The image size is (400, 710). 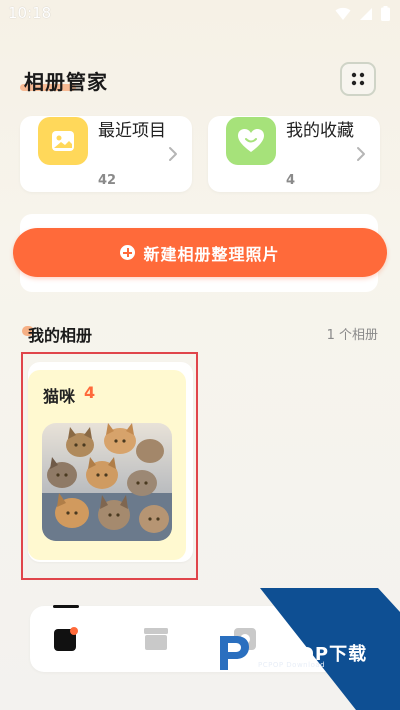 What do you see at coordinates (60, 335) in the screenshot?
I see `section-title: 我的相册` at bounding box center [60, 335].